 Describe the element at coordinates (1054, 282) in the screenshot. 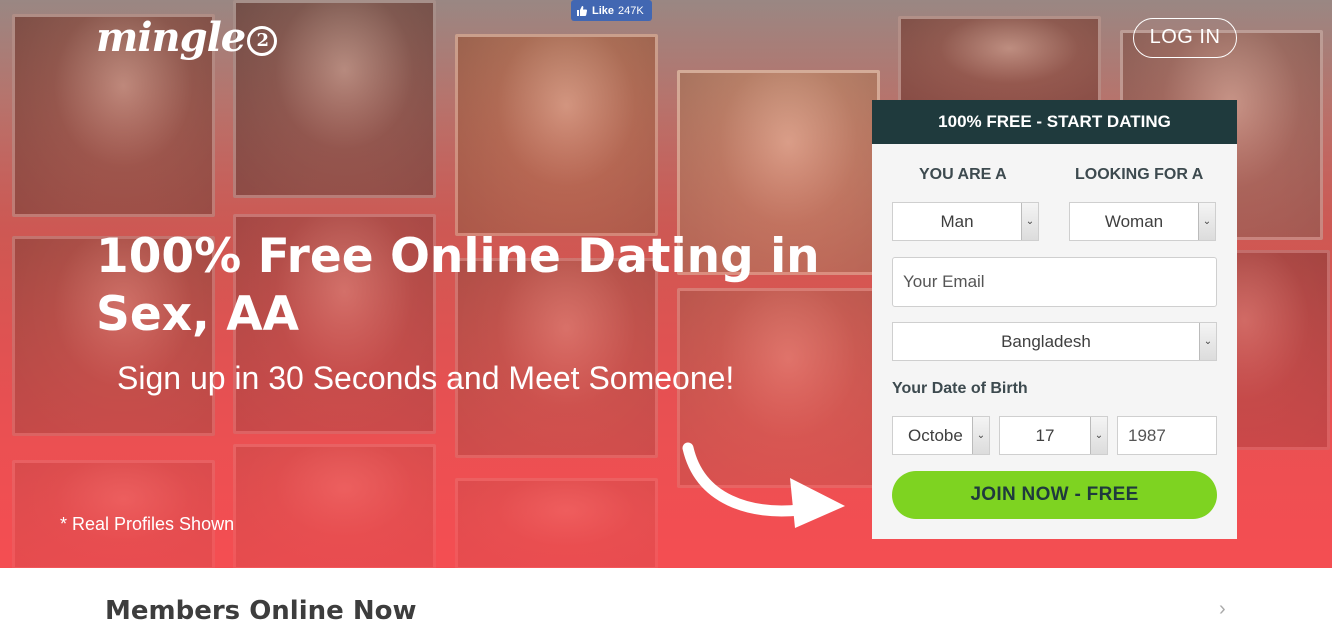

I see `email-field: Your Email` at that location.